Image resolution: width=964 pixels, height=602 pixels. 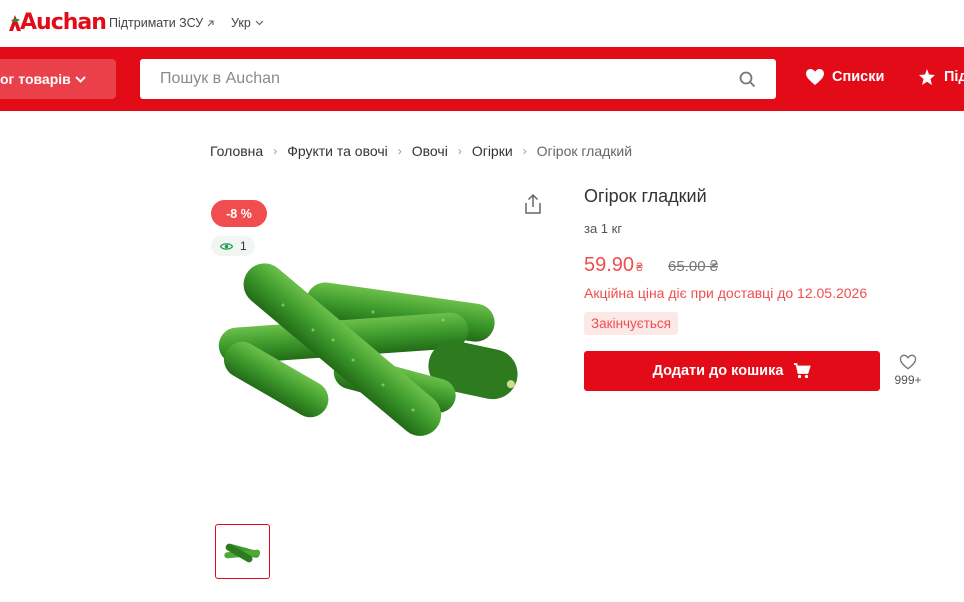 I want to click on product-thumbnail, so click(x=242, y=551).